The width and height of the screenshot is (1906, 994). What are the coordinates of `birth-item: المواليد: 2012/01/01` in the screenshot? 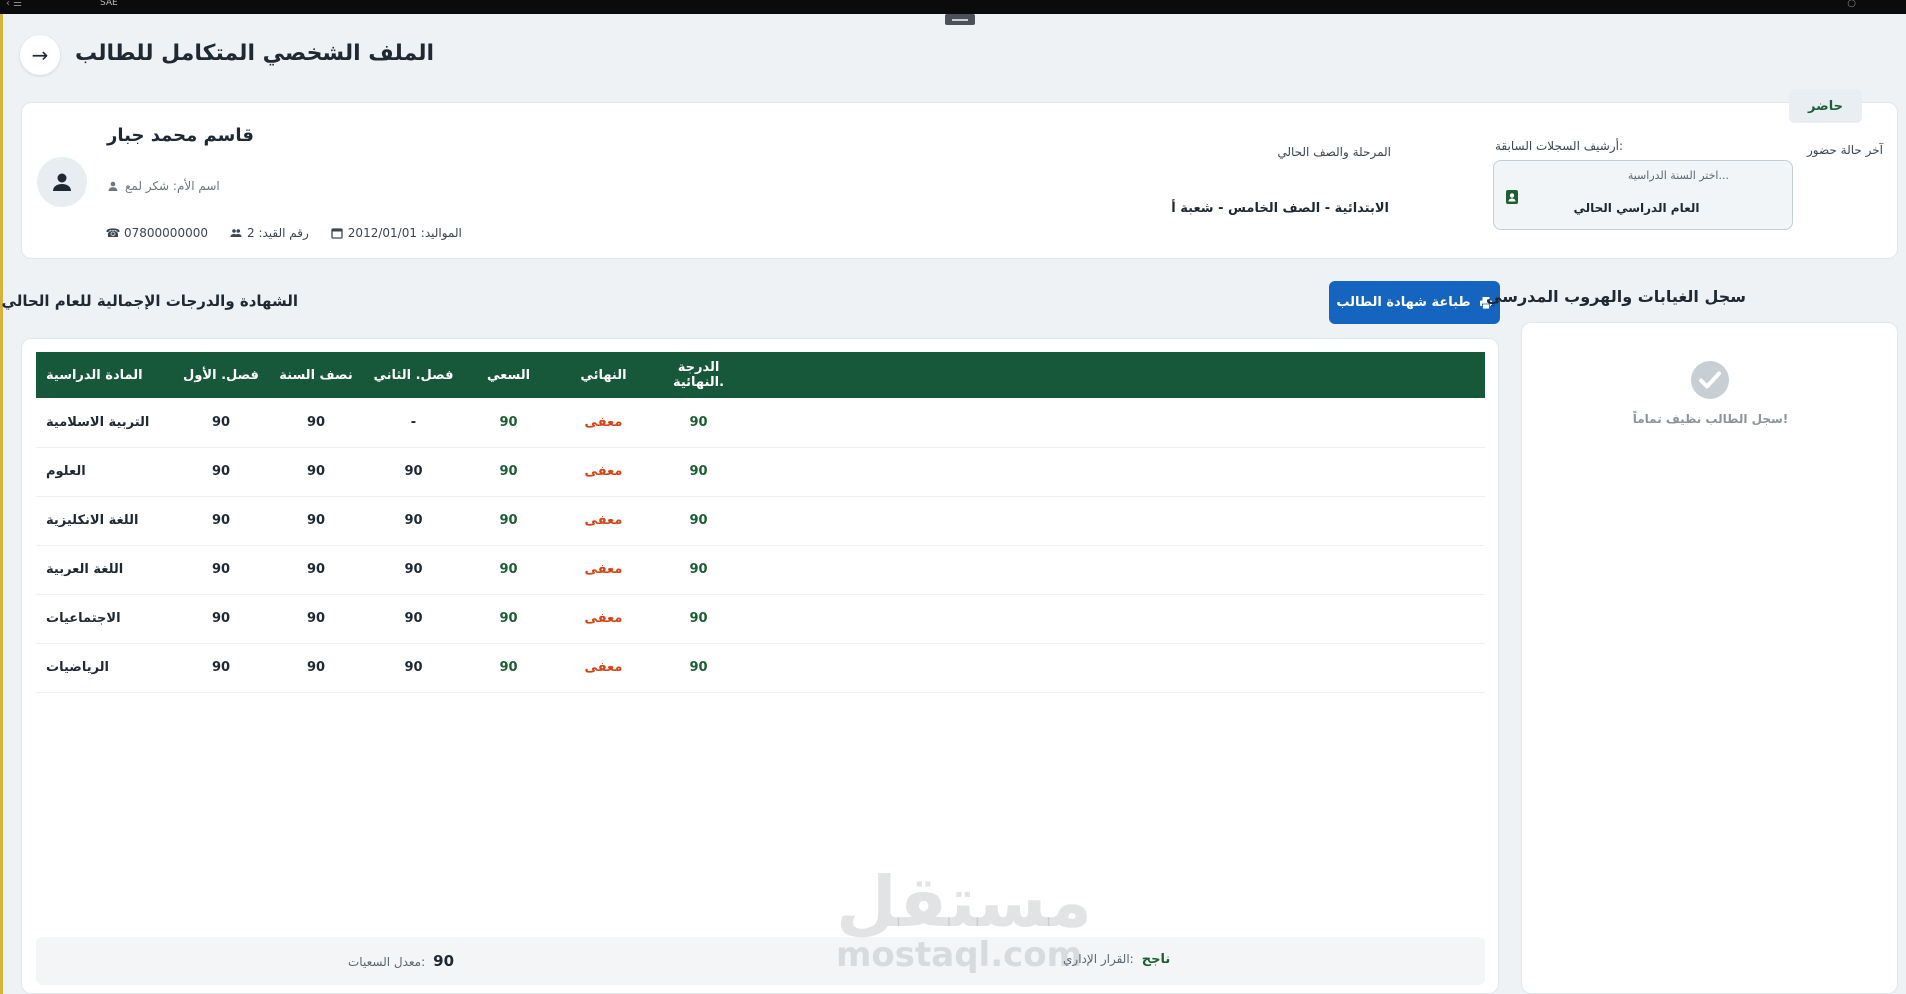 It's located at (396, 233).